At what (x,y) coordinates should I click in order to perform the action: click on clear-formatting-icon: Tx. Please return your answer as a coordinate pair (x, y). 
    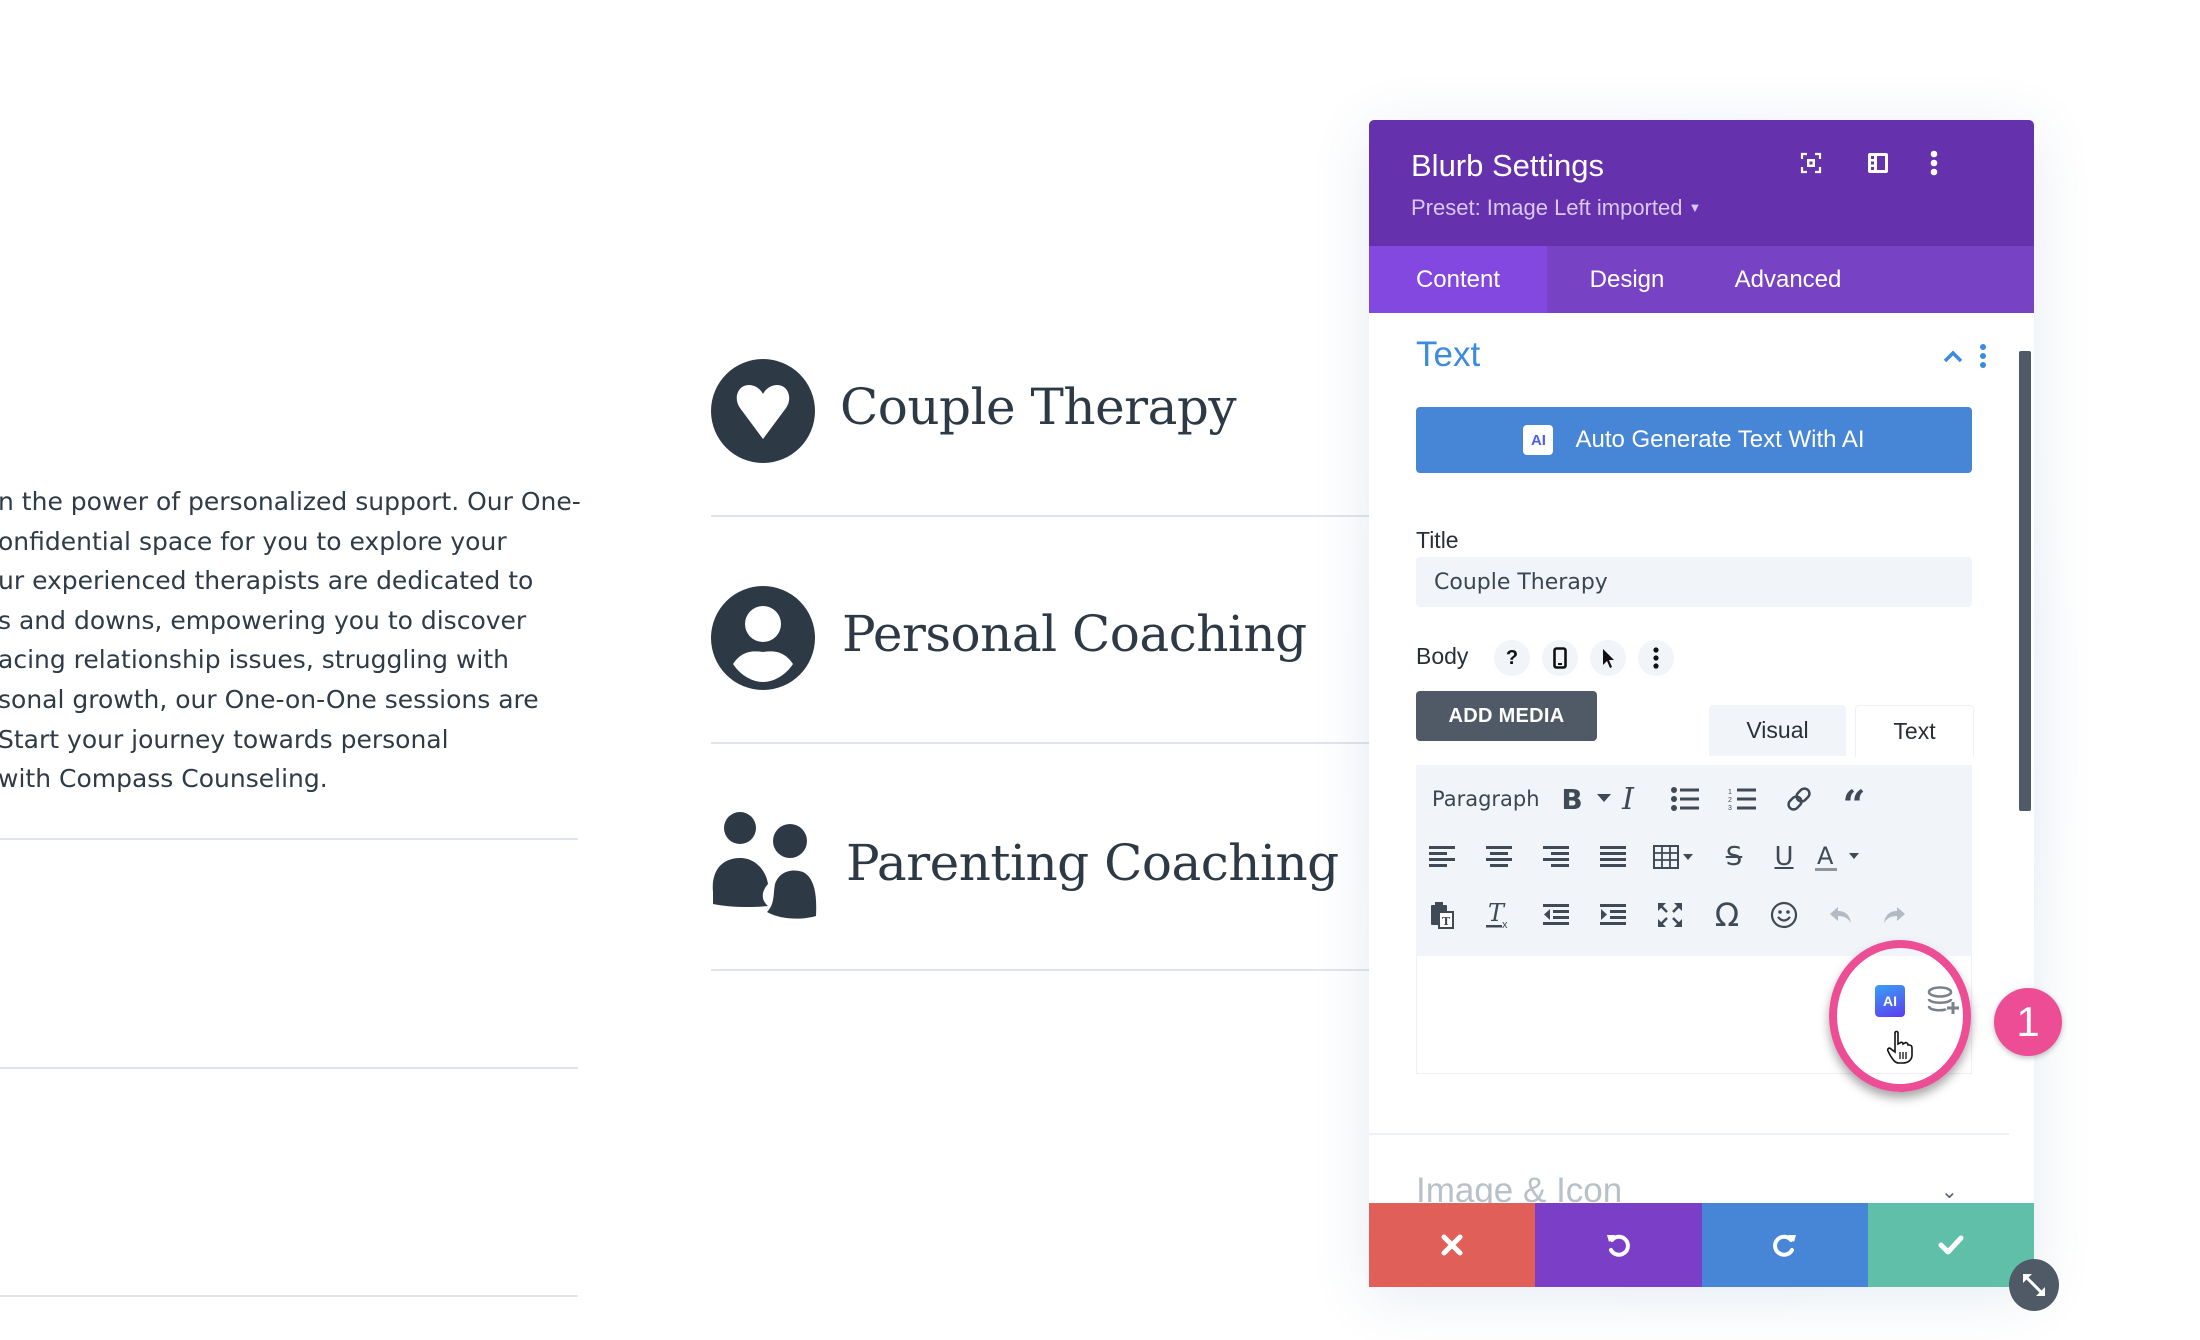
    Looking at the image, I should click on (1499, 915).